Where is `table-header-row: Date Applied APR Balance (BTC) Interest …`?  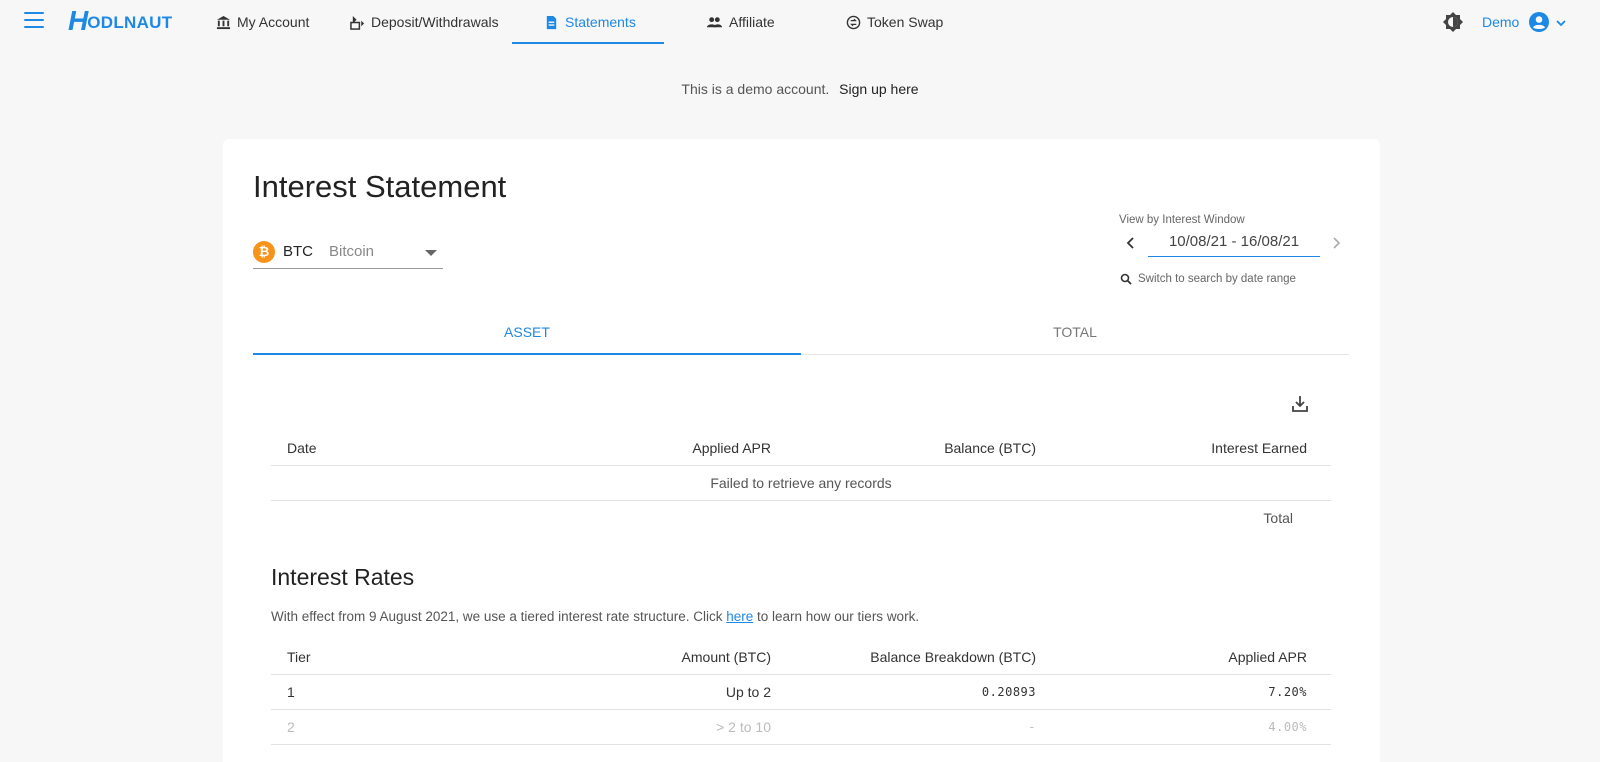 table-header-row: Date Applied APR Balance (BTC) Interest … is located at coordinates (801, 448).